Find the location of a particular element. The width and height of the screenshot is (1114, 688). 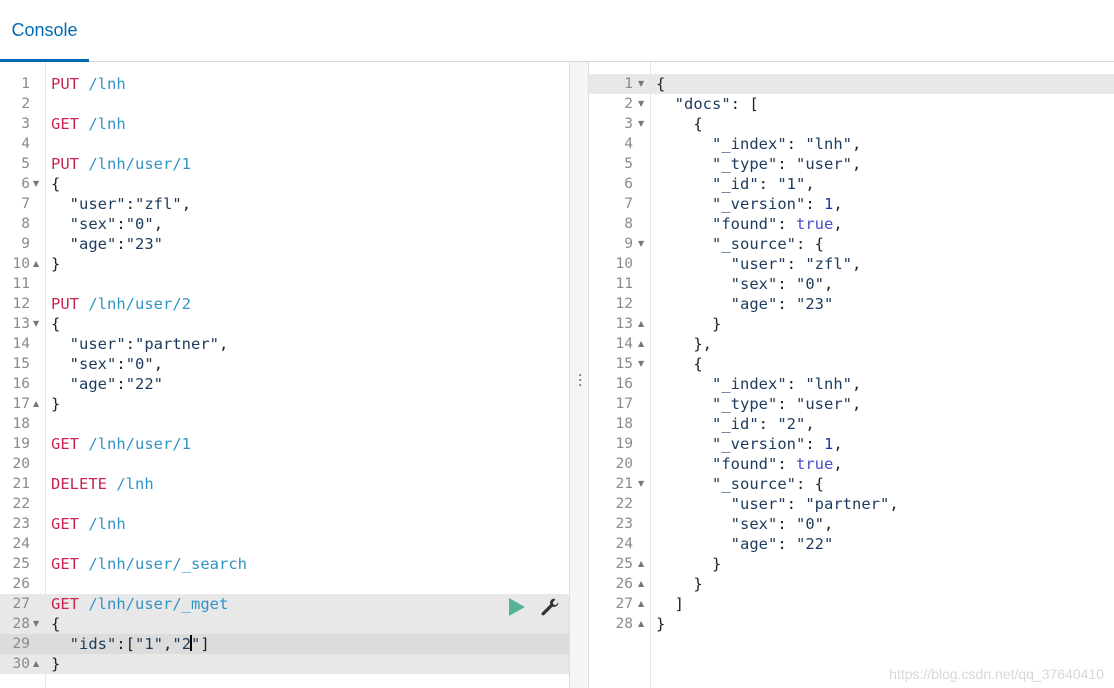

code-text: GET /lnh is located at coordinates (88, 524).